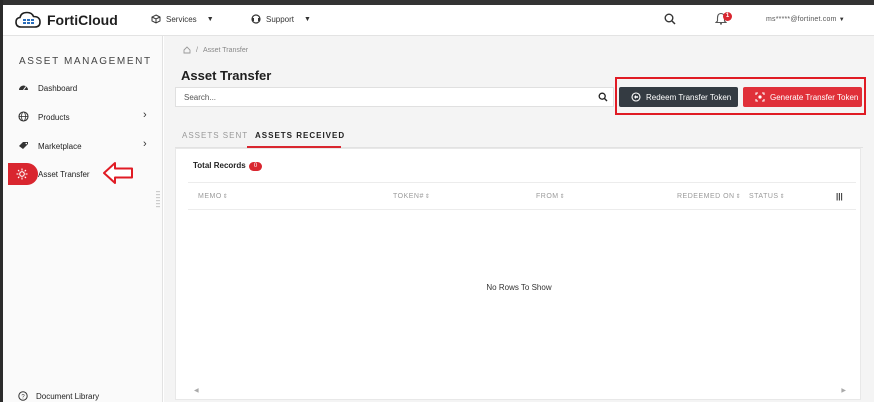  What do you see at coordinates (158, 201) in the screenshot?
I see `resize-grip-icon` at bounding box center [158, 201].